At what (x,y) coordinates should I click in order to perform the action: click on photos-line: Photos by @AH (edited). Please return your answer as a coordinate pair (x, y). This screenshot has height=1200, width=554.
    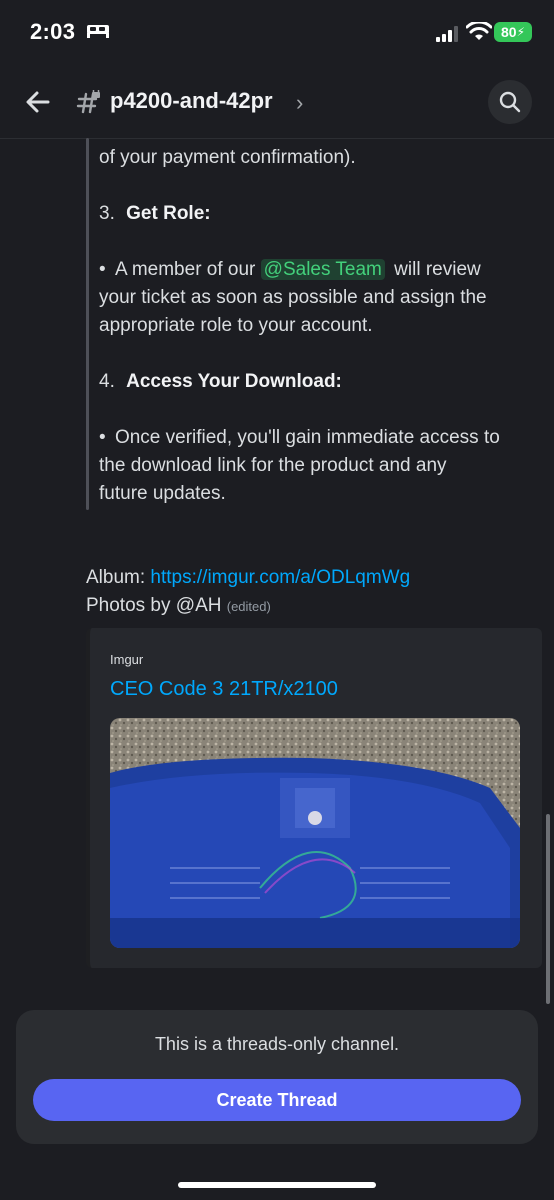
    Looking at the image, I should click on (178, 606).